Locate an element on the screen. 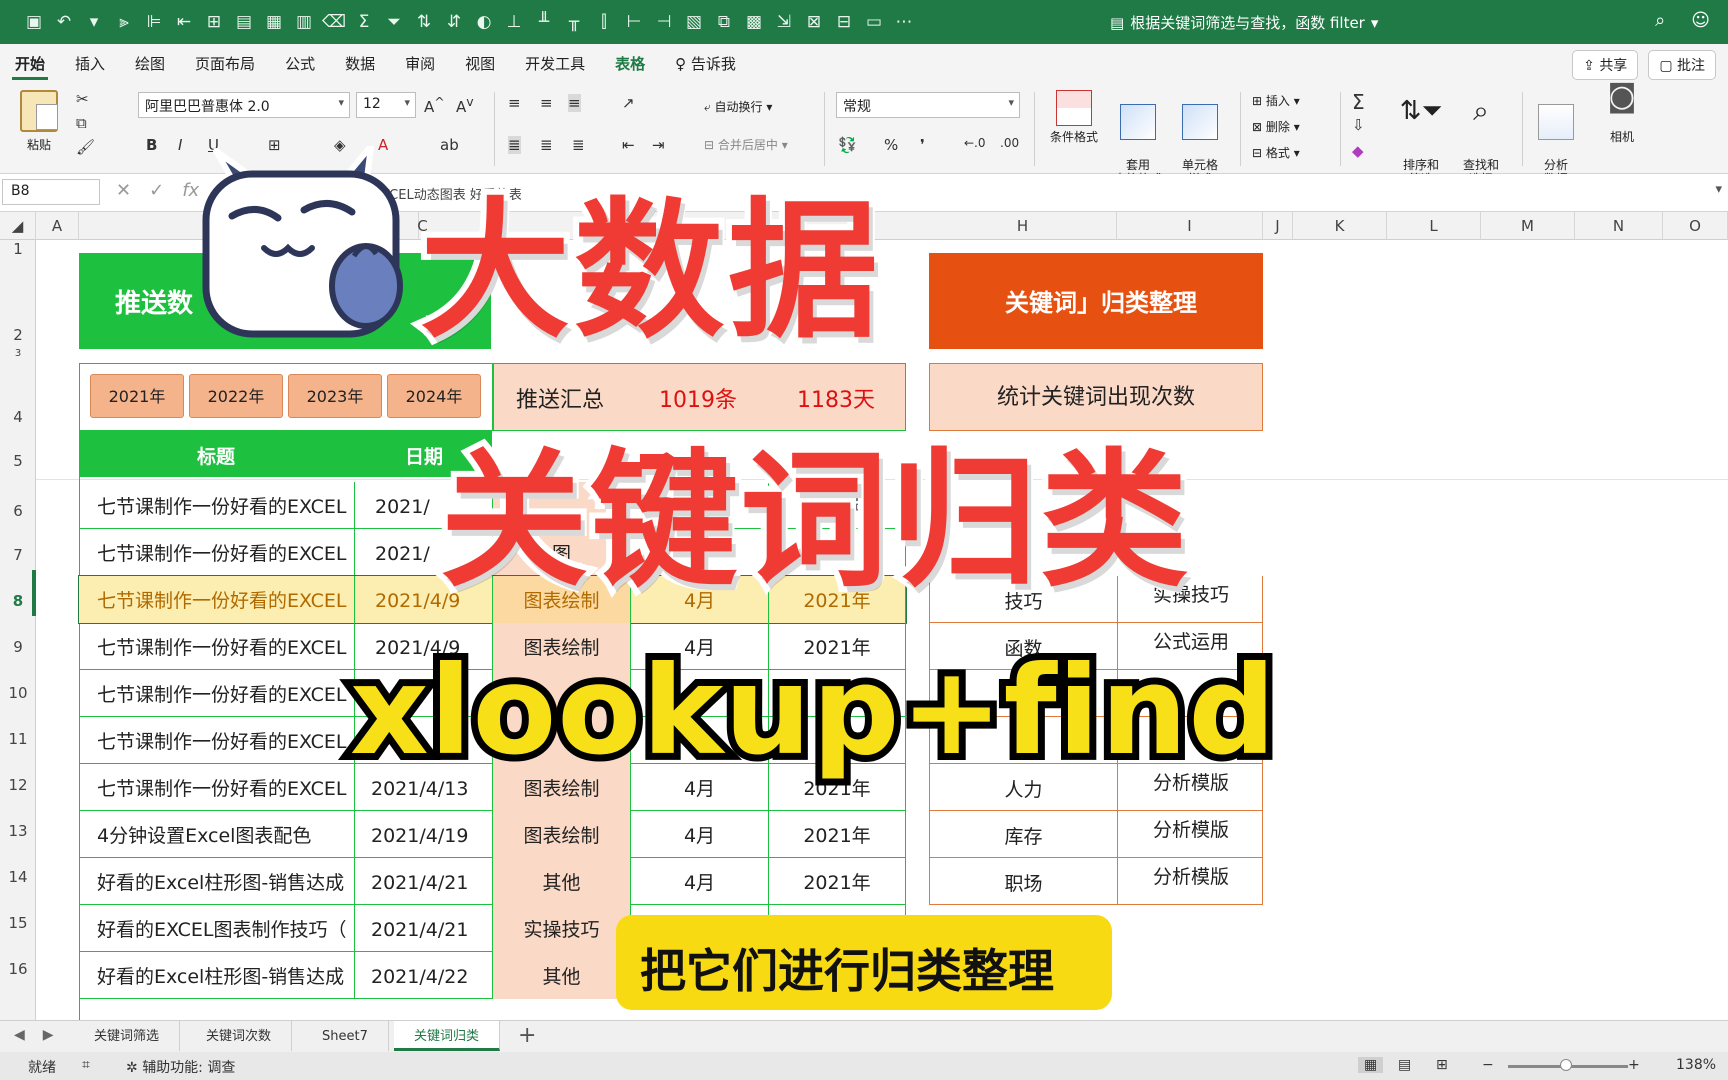  confirm-icon: ✓ is located at coordinates (156, 190).